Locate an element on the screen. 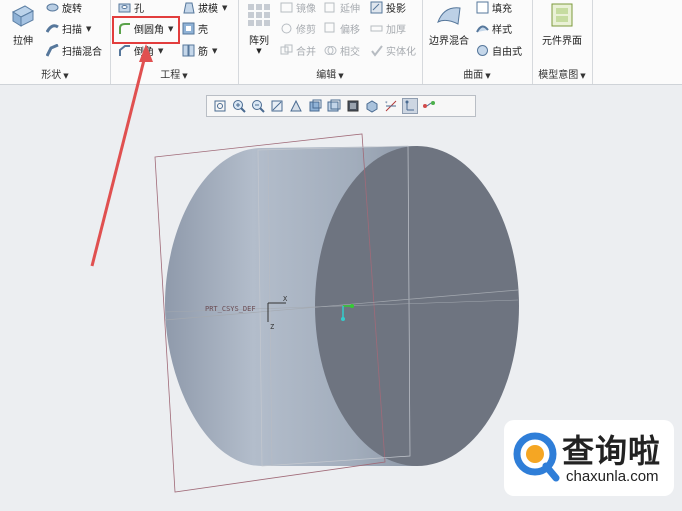 This screenshot has height=511, width=682. group-label-model-intent: 模型意图 ▼ is located at coordinates (562, 74).